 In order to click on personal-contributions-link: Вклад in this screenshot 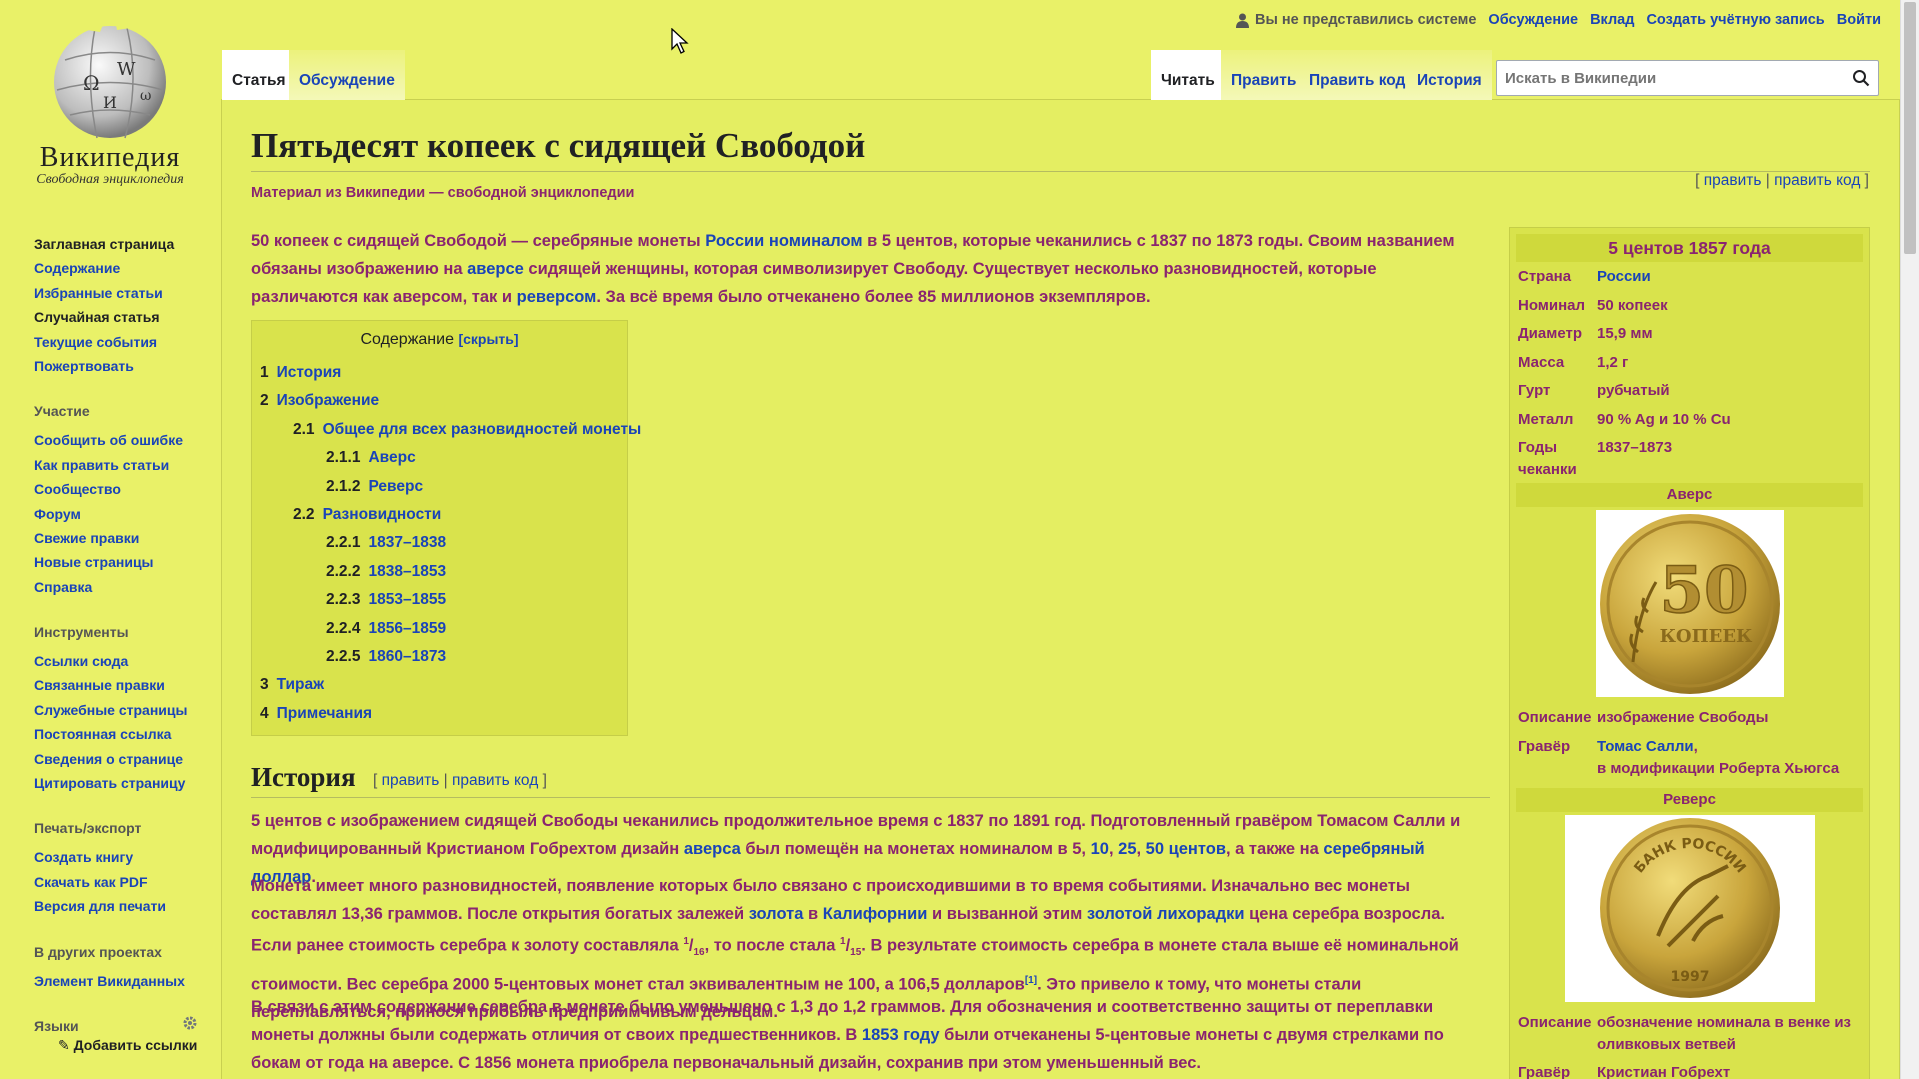, I will do `click(1612, 20)`.